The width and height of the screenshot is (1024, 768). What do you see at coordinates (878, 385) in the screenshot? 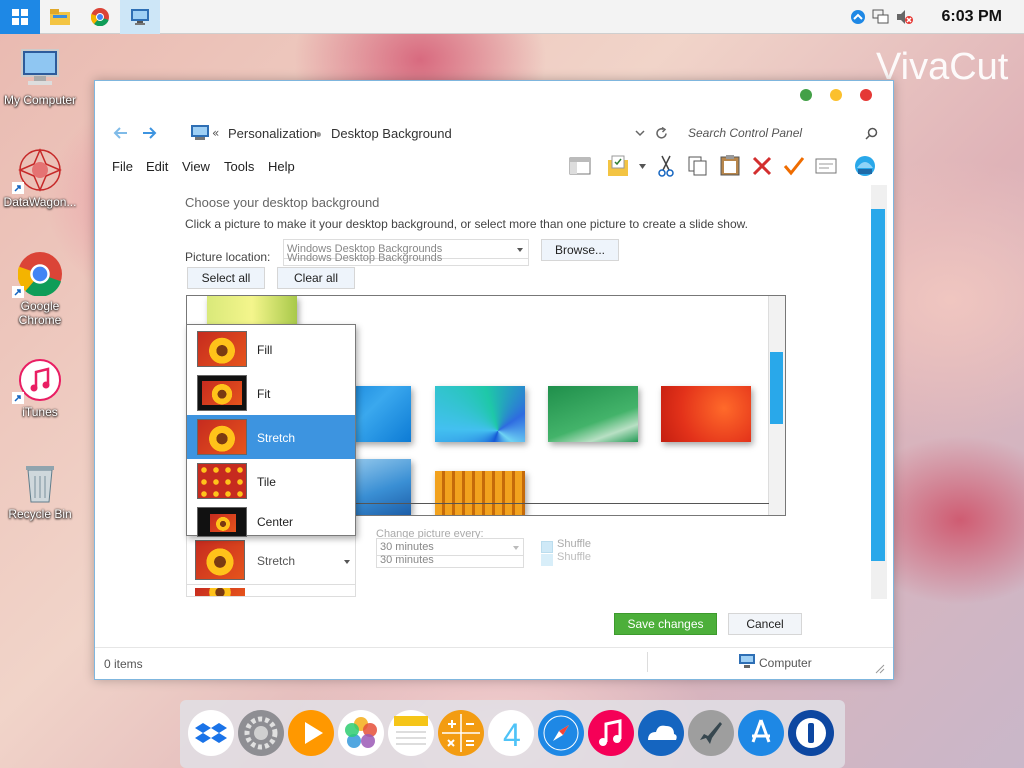
I see `window-scrollbar-thumb` at bounding box center [878, 385].